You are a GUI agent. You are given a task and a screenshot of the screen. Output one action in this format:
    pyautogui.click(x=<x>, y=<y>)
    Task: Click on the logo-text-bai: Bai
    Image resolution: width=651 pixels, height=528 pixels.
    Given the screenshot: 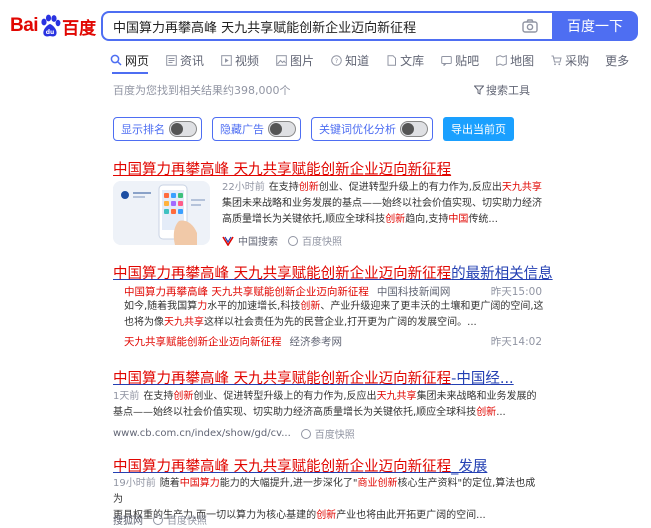 What is the action you would take?
    pyautogui.click(x=24, y=25)
    